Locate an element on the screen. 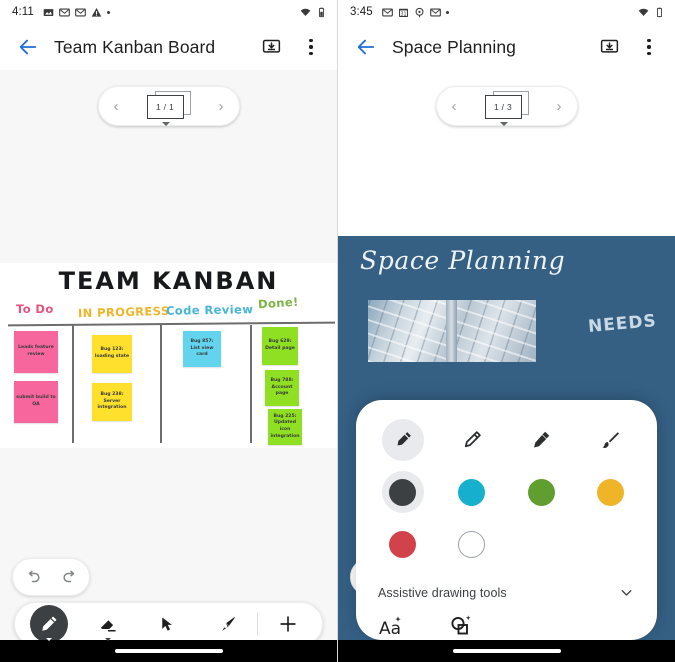 The width and height of the screenshot is (675, 662). sticky-note: Bug 123: loading state is located at coordinates (112, 354).